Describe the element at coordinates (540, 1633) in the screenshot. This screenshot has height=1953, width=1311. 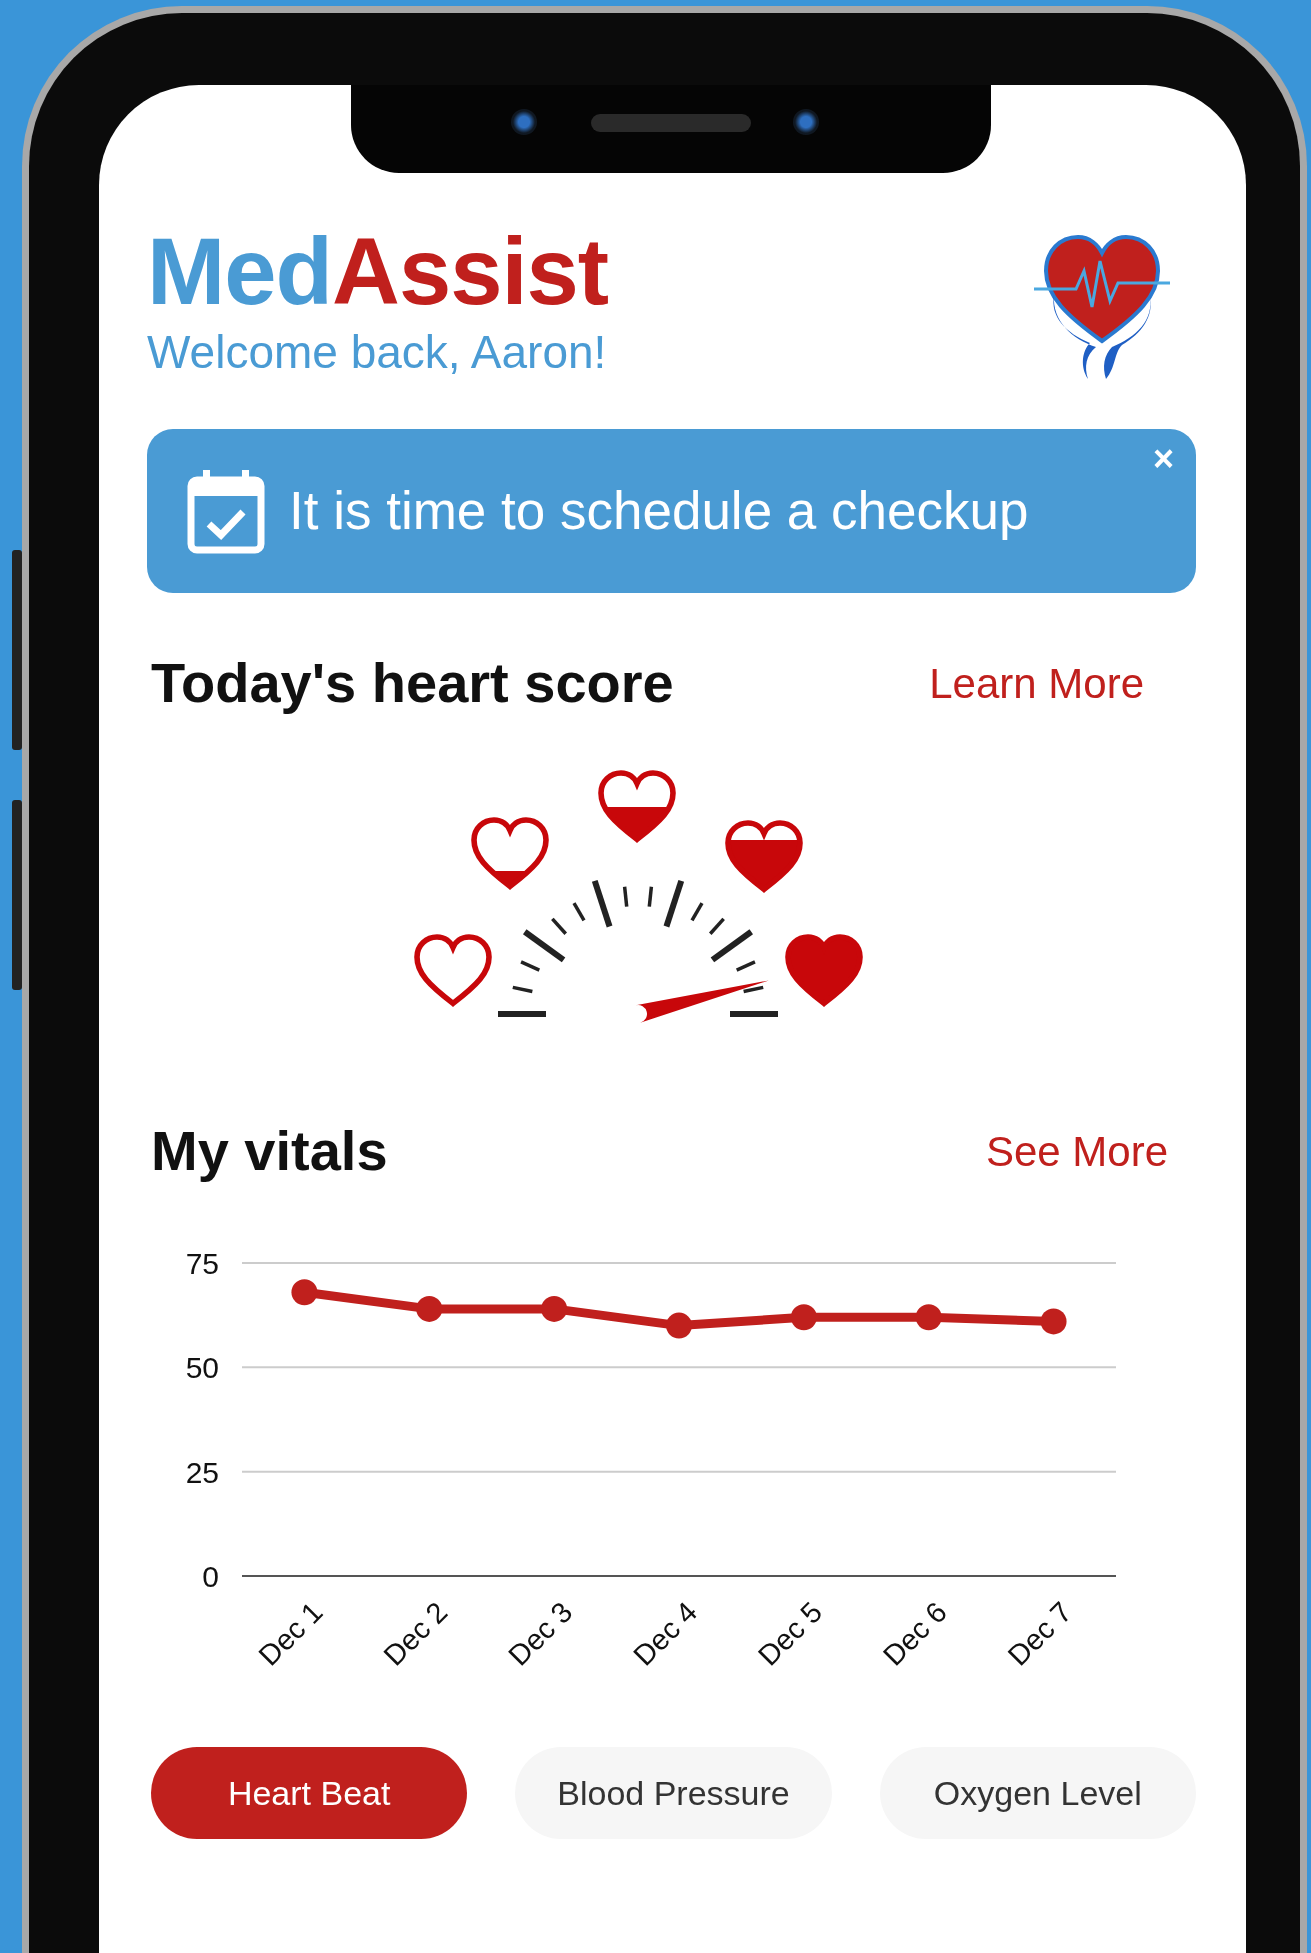
I see `axis-category-label: Dec 3` at that location.